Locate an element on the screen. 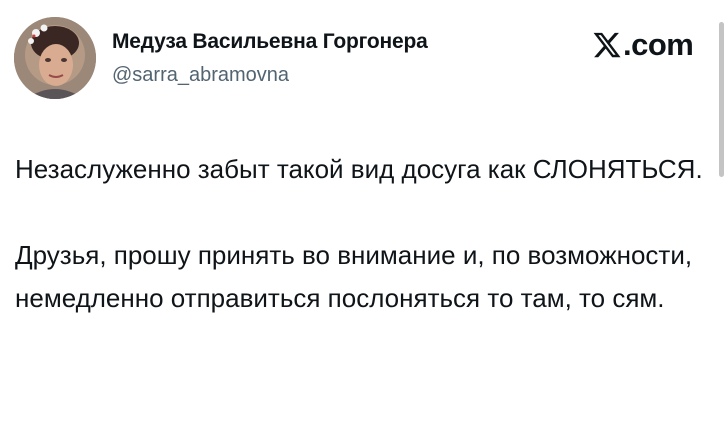 The width and height of the screenshot is (728, 422). brand-watermark: .com is located at coordinates (643, 44).